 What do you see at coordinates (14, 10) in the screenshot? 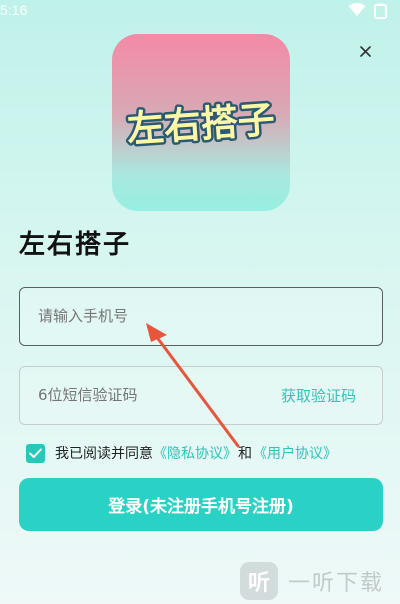
I see `status-time: 5:16` at bounding box center [14, 10].